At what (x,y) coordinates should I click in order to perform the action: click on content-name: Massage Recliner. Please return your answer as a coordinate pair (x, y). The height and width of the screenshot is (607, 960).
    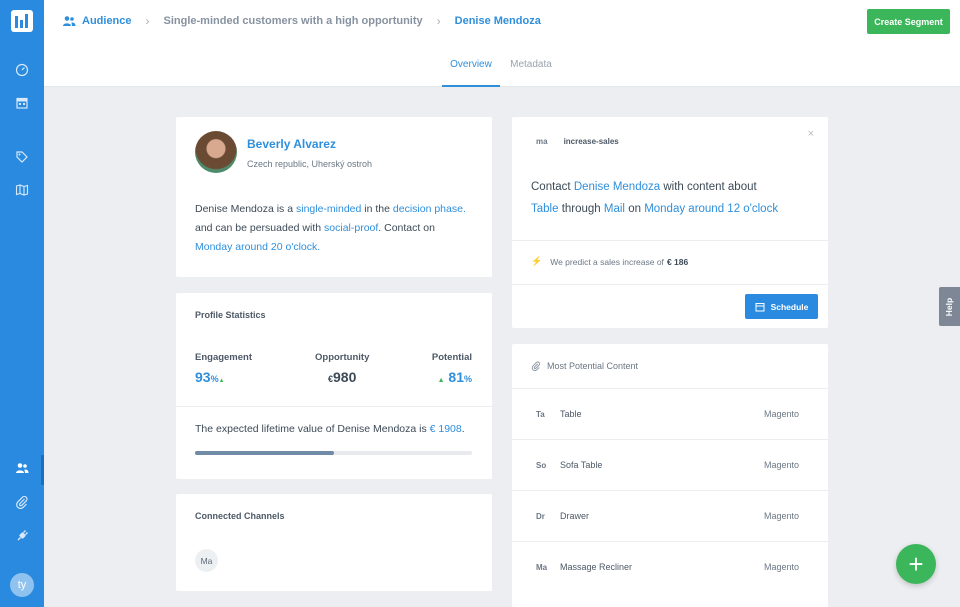
    Looking at the image, I should click on (596, 567).